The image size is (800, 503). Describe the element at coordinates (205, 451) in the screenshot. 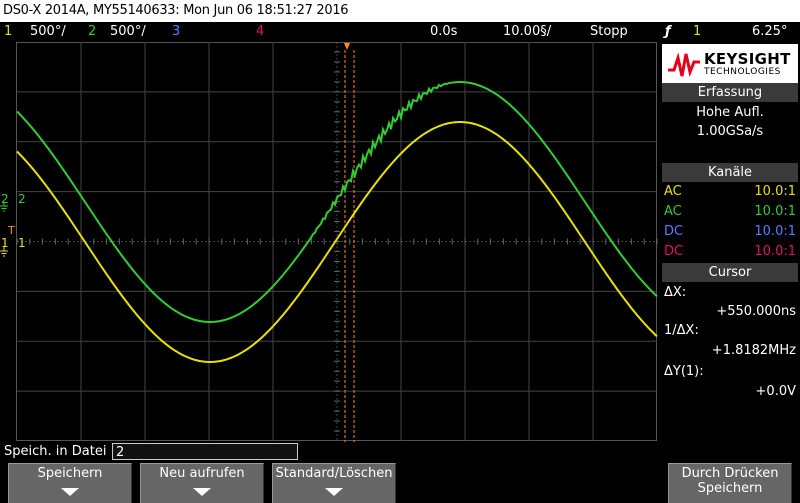

I see `save-file-input: 2` at that location.